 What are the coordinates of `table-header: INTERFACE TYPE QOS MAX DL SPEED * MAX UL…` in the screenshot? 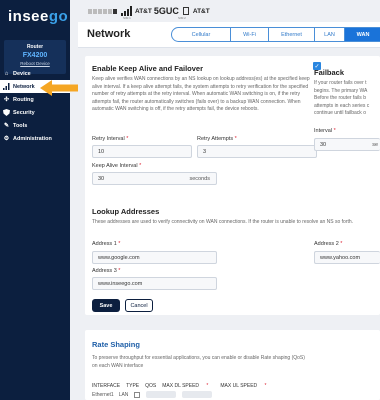 It's located at (185, 386).